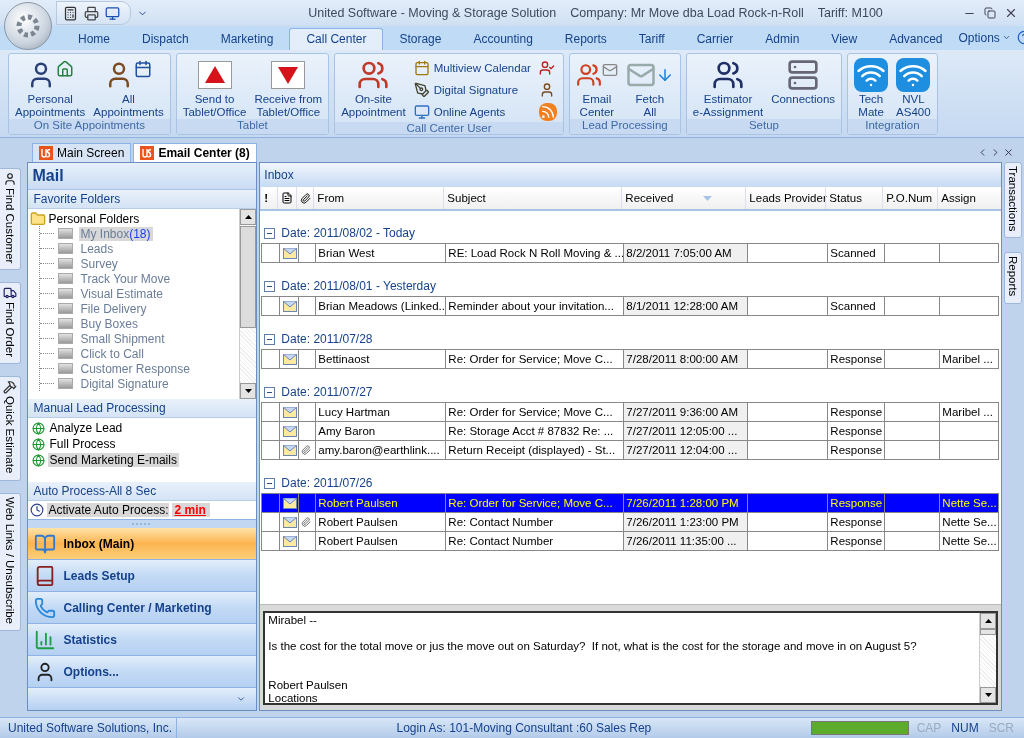 The width and height of the screenshot is (1024, 738). Describe the element at coordinates (115, 233) in the screenshot. I see `folder-item: My Inbox(18)` at that location.